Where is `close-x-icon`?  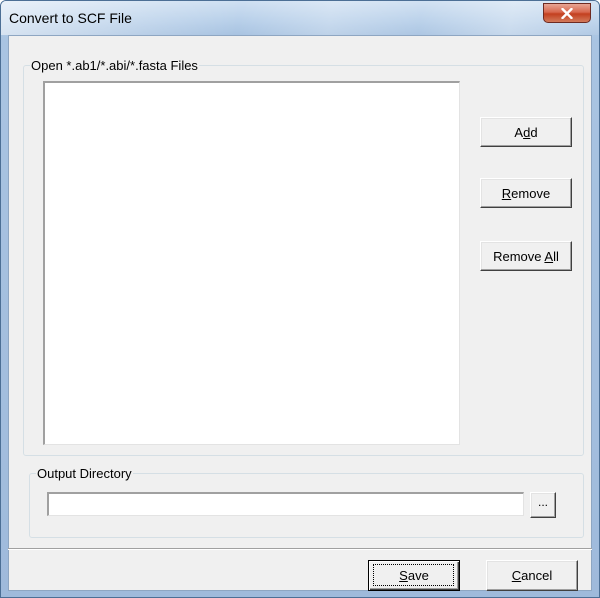 close-x-icon is located at coordinates (567, 13).